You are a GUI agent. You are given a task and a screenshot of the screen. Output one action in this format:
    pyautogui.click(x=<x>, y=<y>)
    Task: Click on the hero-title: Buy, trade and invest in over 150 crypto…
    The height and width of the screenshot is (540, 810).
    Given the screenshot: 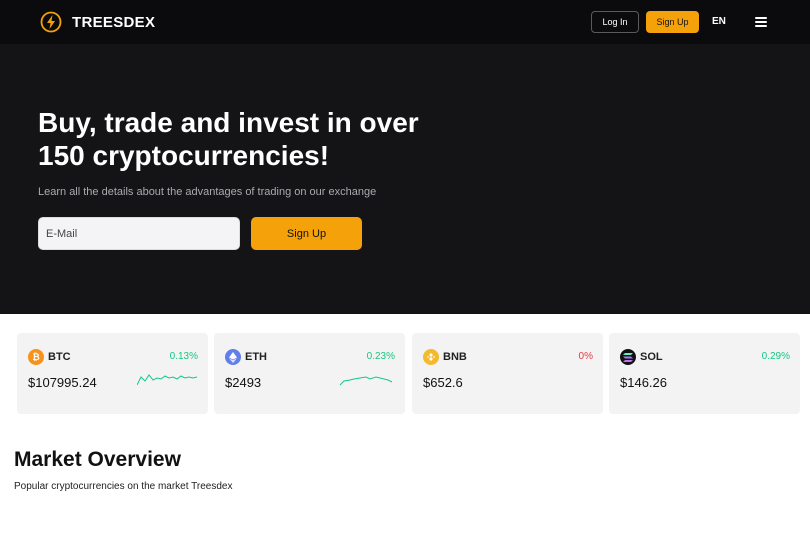 What is the action you would take?
    pyautogui.click(x=228, y=139)
    